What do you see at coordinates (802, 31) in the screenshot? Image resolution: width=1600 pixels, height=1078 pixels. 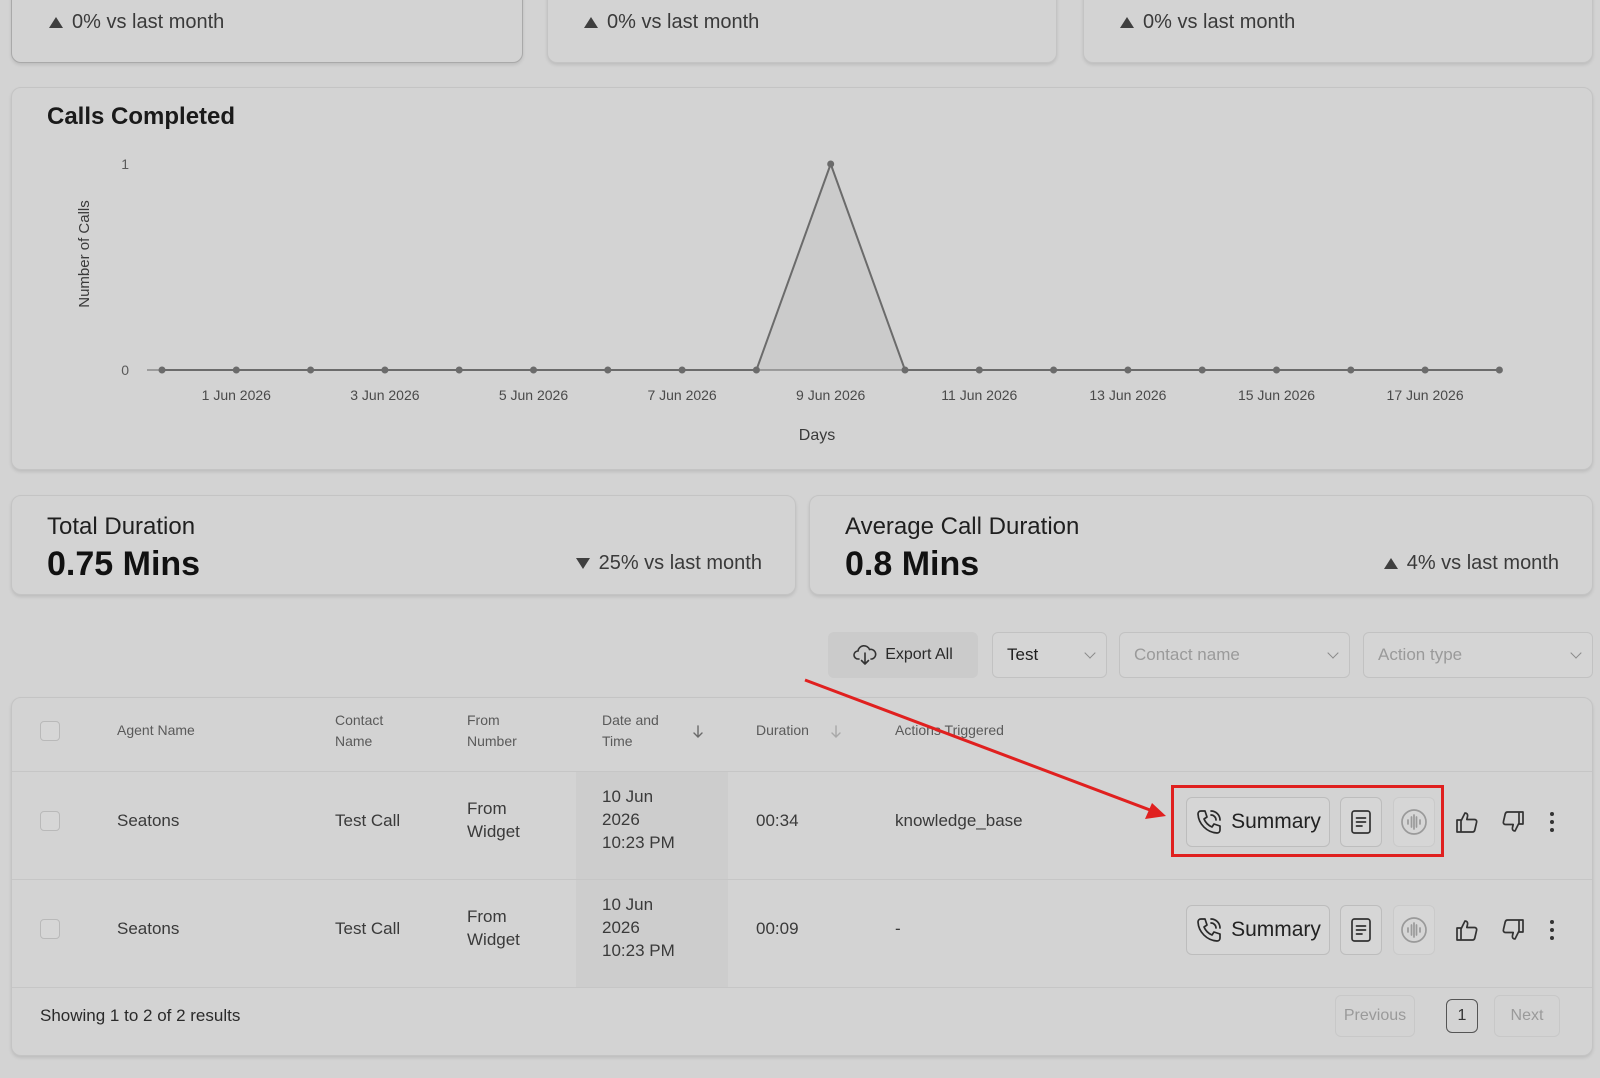 I see `stat-card-2: 0% vs last month` at bounding box center [802, 31].